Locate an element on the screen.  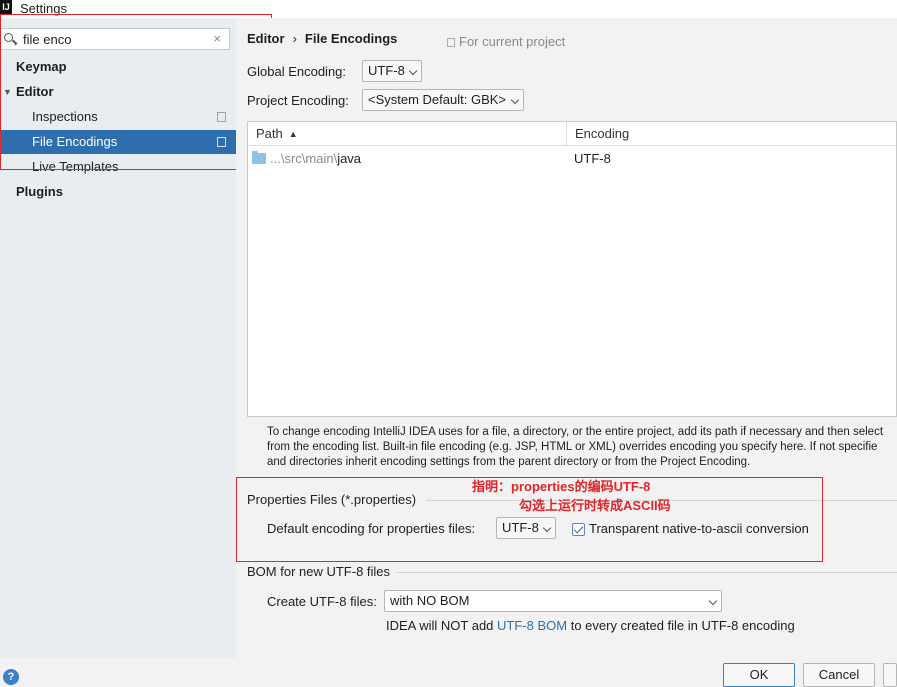
sidebar-item-keymap: Keymap is located at coordinates (118, 67).